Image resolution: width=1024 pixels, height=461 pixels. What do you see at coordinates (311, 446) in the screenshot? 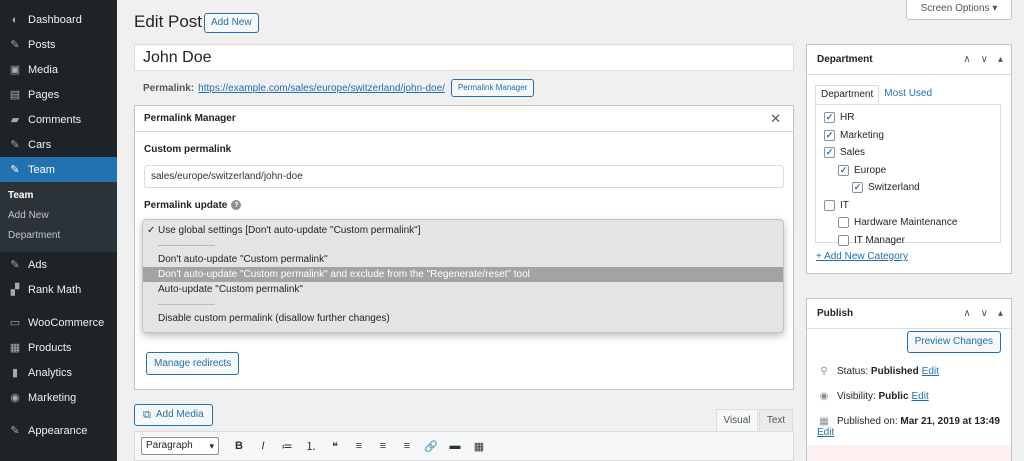
I see `numbered-list-icon: ⒈` at bounding box center [311, 446].